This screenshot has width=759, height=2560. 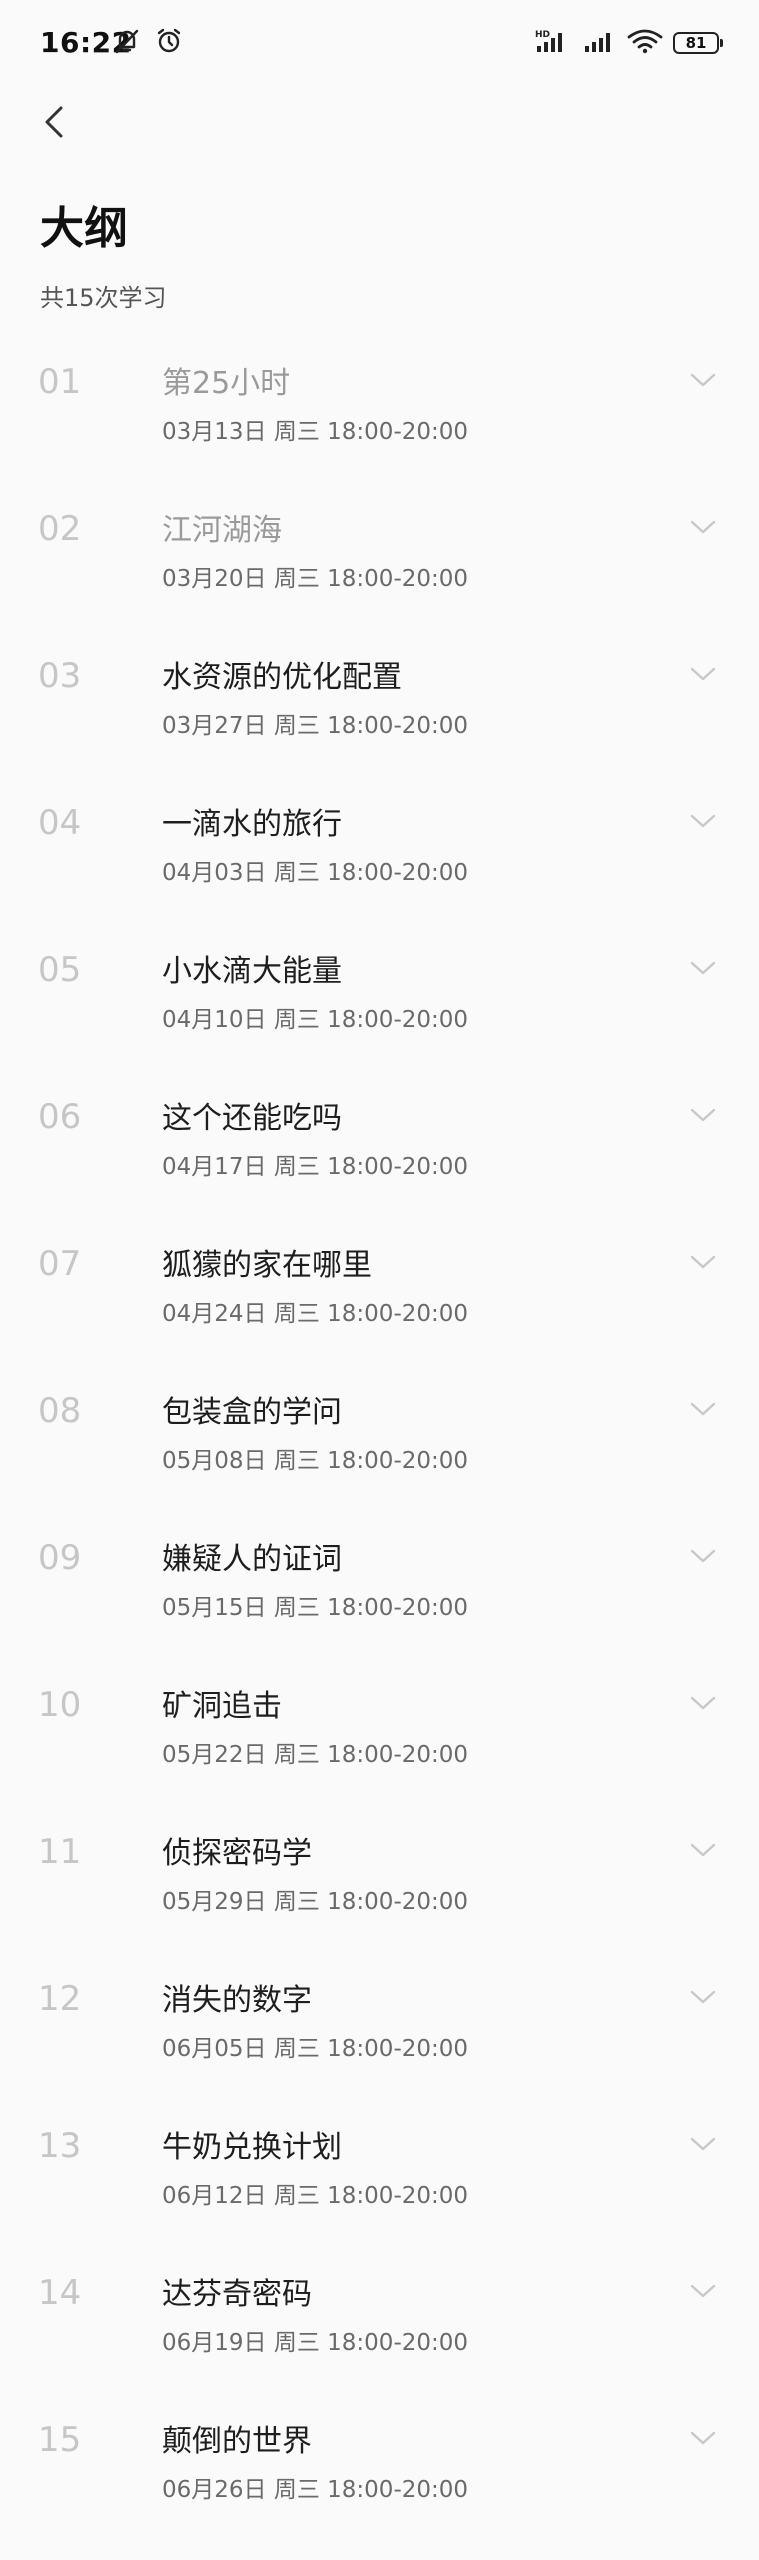 What do you see at coordinates (237, 2441) in the screenshot?
I see `lesson-title: 颠倒的世界` at bounding box center [237, 2441].